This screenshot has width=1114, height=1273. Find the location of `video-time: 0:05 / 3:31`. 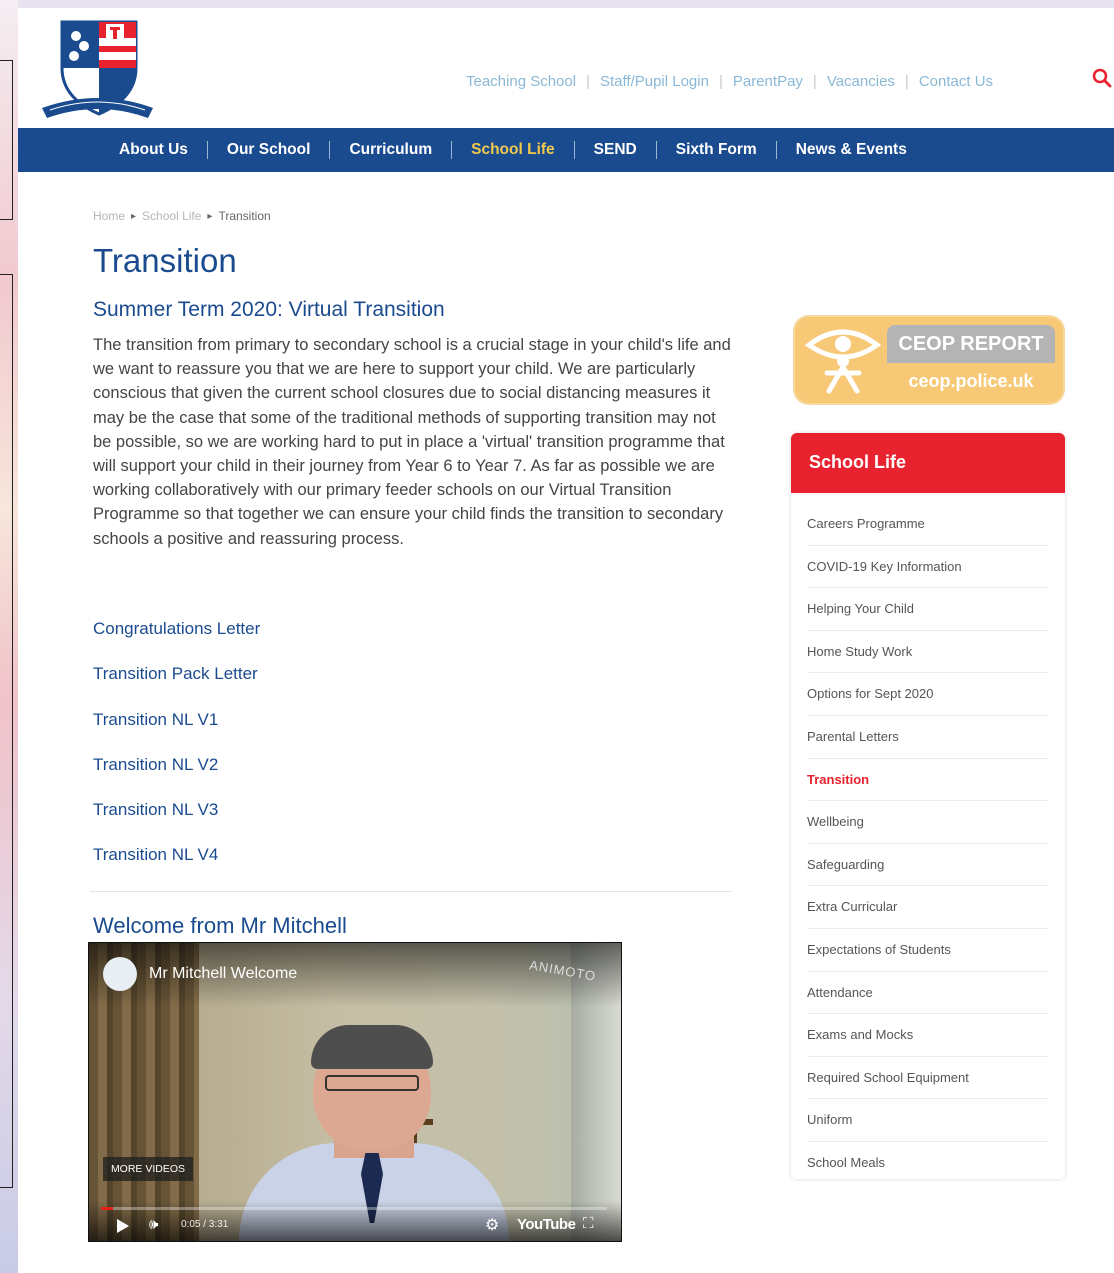

video-time: 0:05 / 3:31 is located at coordinates (205, 1224).